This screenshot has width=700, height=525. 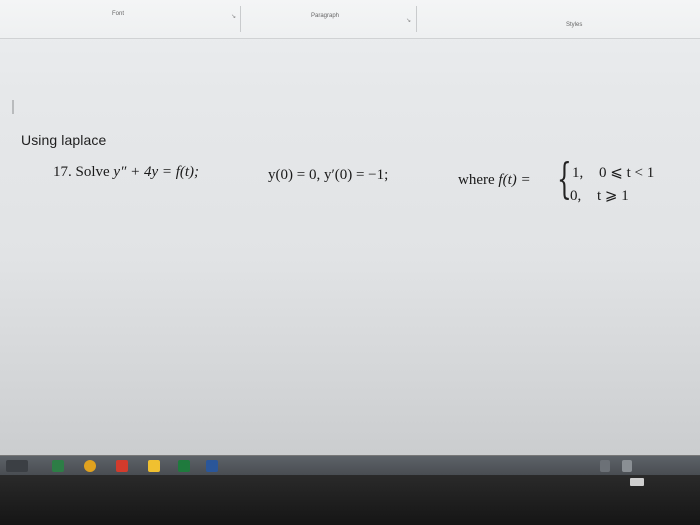 What do you see at coordinates (328, 175) in the screenshot?
I see `initial-conditions: y(0) = 0, y′(0) = −1;` at bounding box center [328, 175].